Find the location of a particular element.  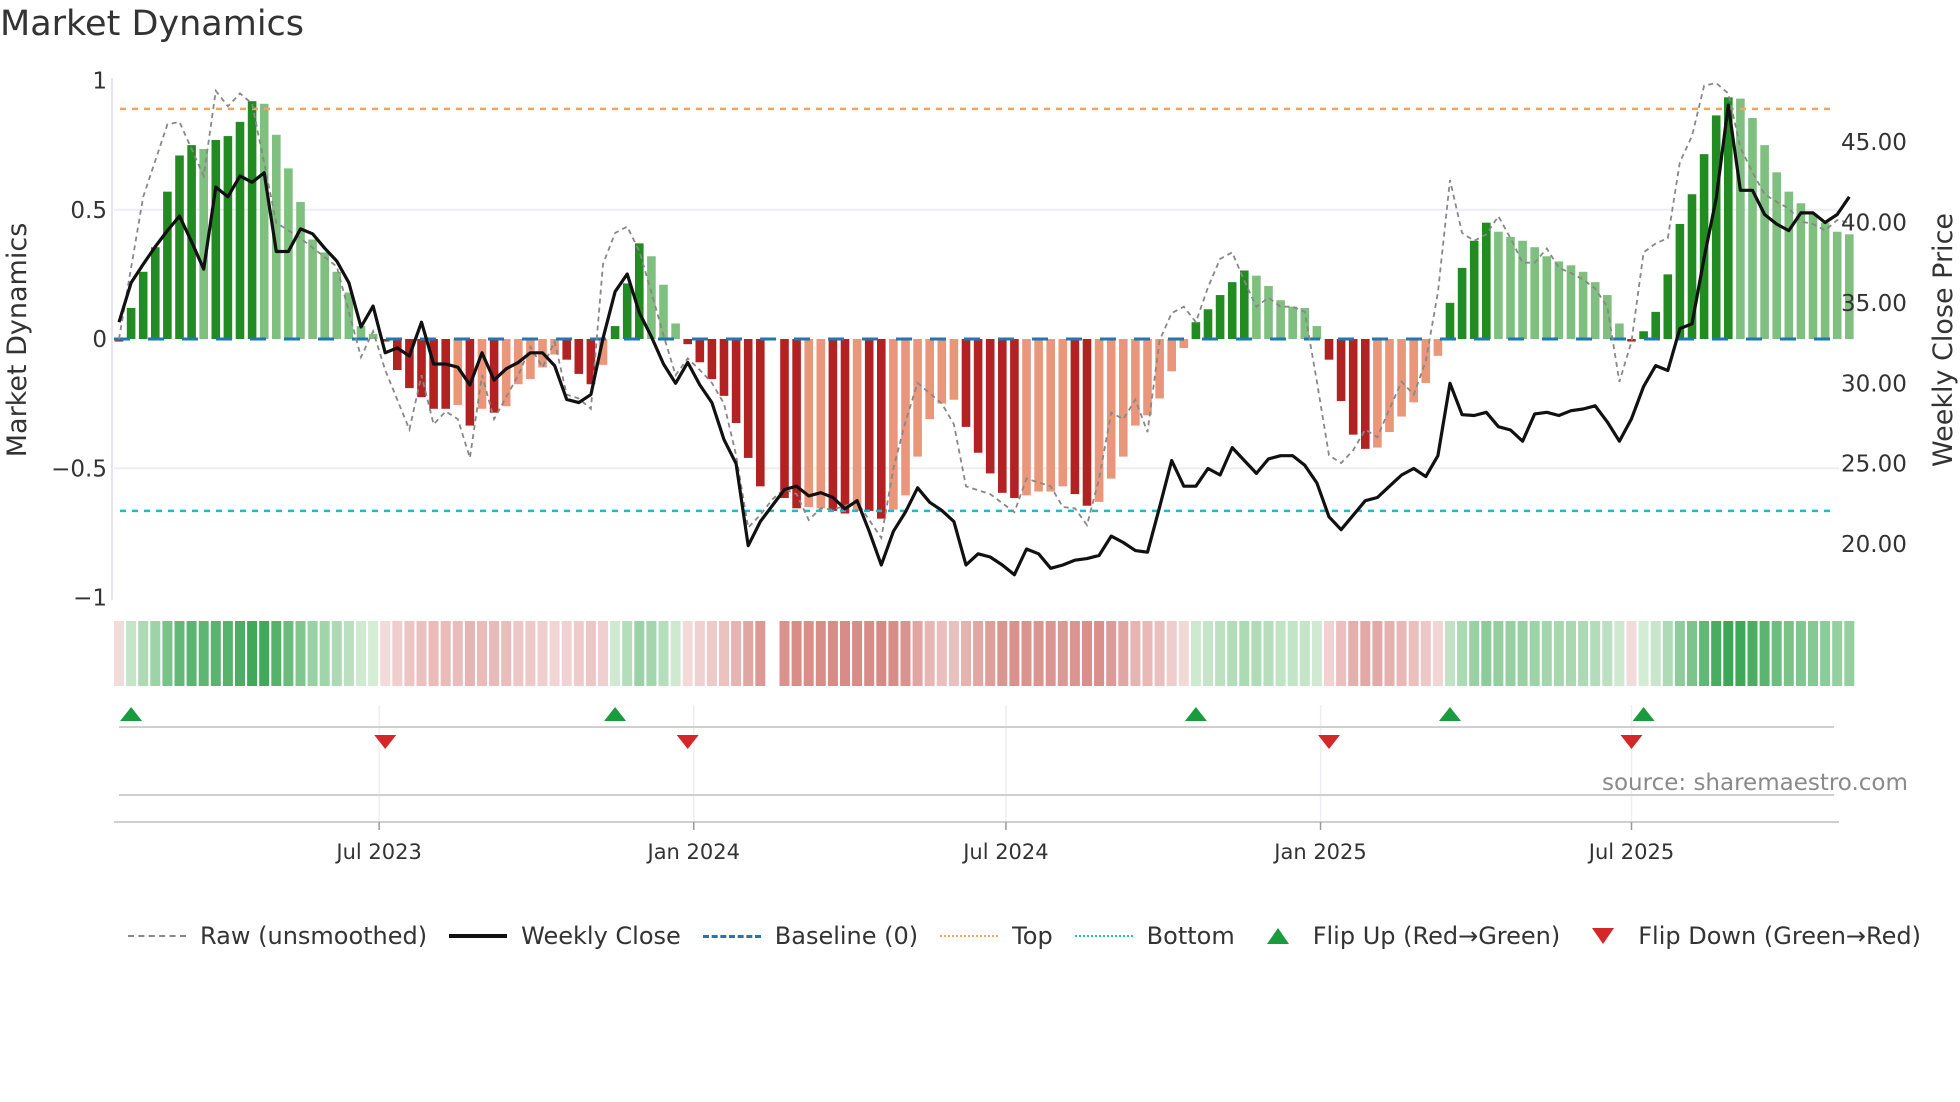

legend-label: Baseline (0) is located at coordinates (846, 936).